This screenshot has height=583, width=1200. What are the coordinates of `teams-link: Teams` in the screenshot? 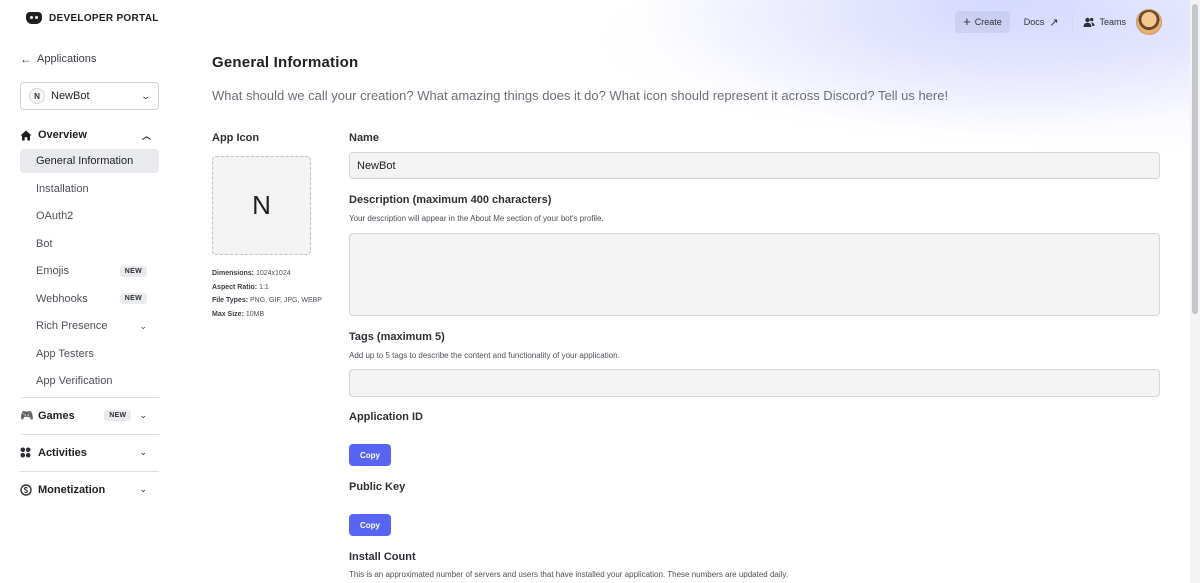 It's located at (1104, 22).